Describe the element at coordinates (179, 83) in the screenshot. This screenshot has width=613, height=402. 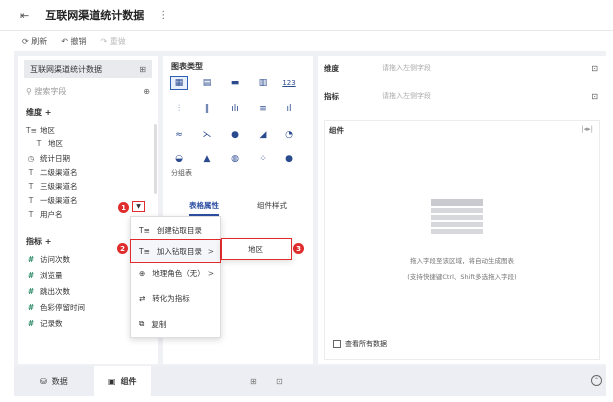
I see `table-chart-icon: ▦` at that location.